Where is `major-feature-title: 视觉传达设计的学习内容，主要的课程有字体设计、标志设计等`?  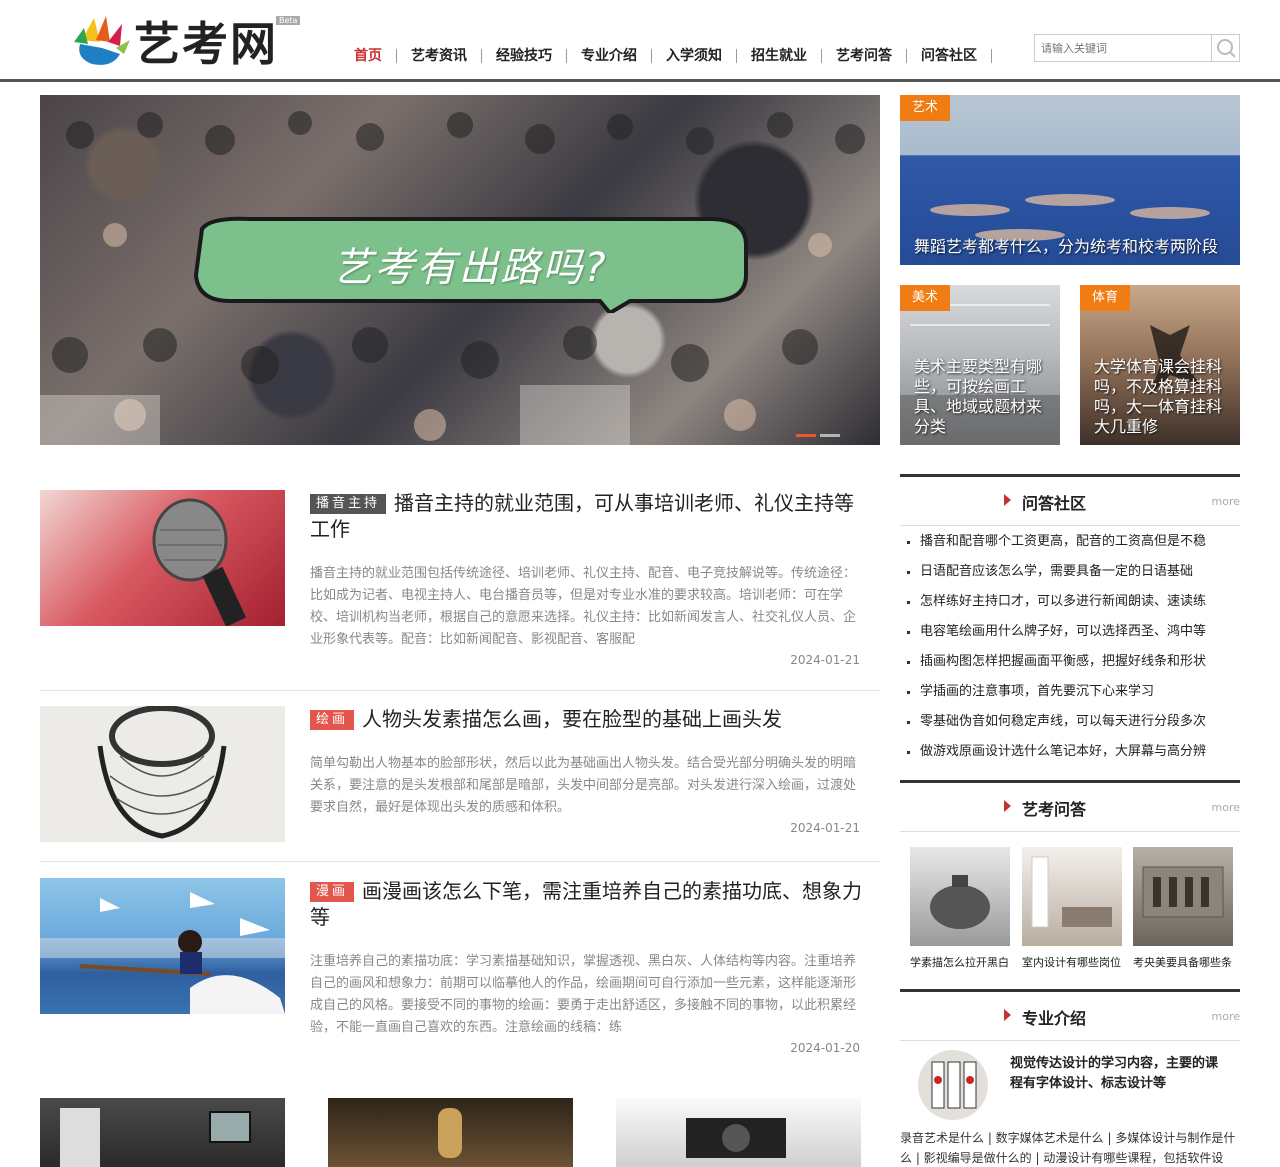
major-feature-title: 视觉传达设计的学习内容，主要的课程有字体设计、标志设计等 is located at coordinates (1120, 1074).